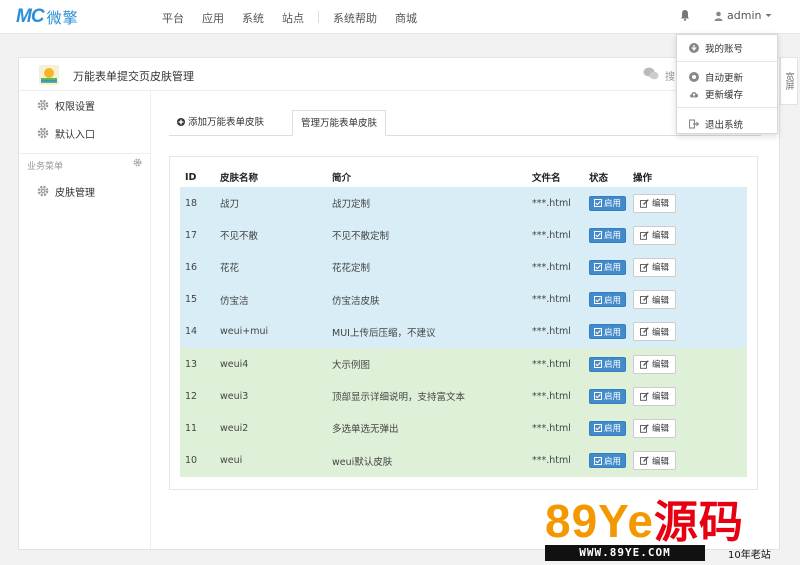 The image size is (800, 565). I want to click on top-navbar: MC 微擎 平台 应用 系统 站点 系统帮助 商城 admin, so click(400, 17).